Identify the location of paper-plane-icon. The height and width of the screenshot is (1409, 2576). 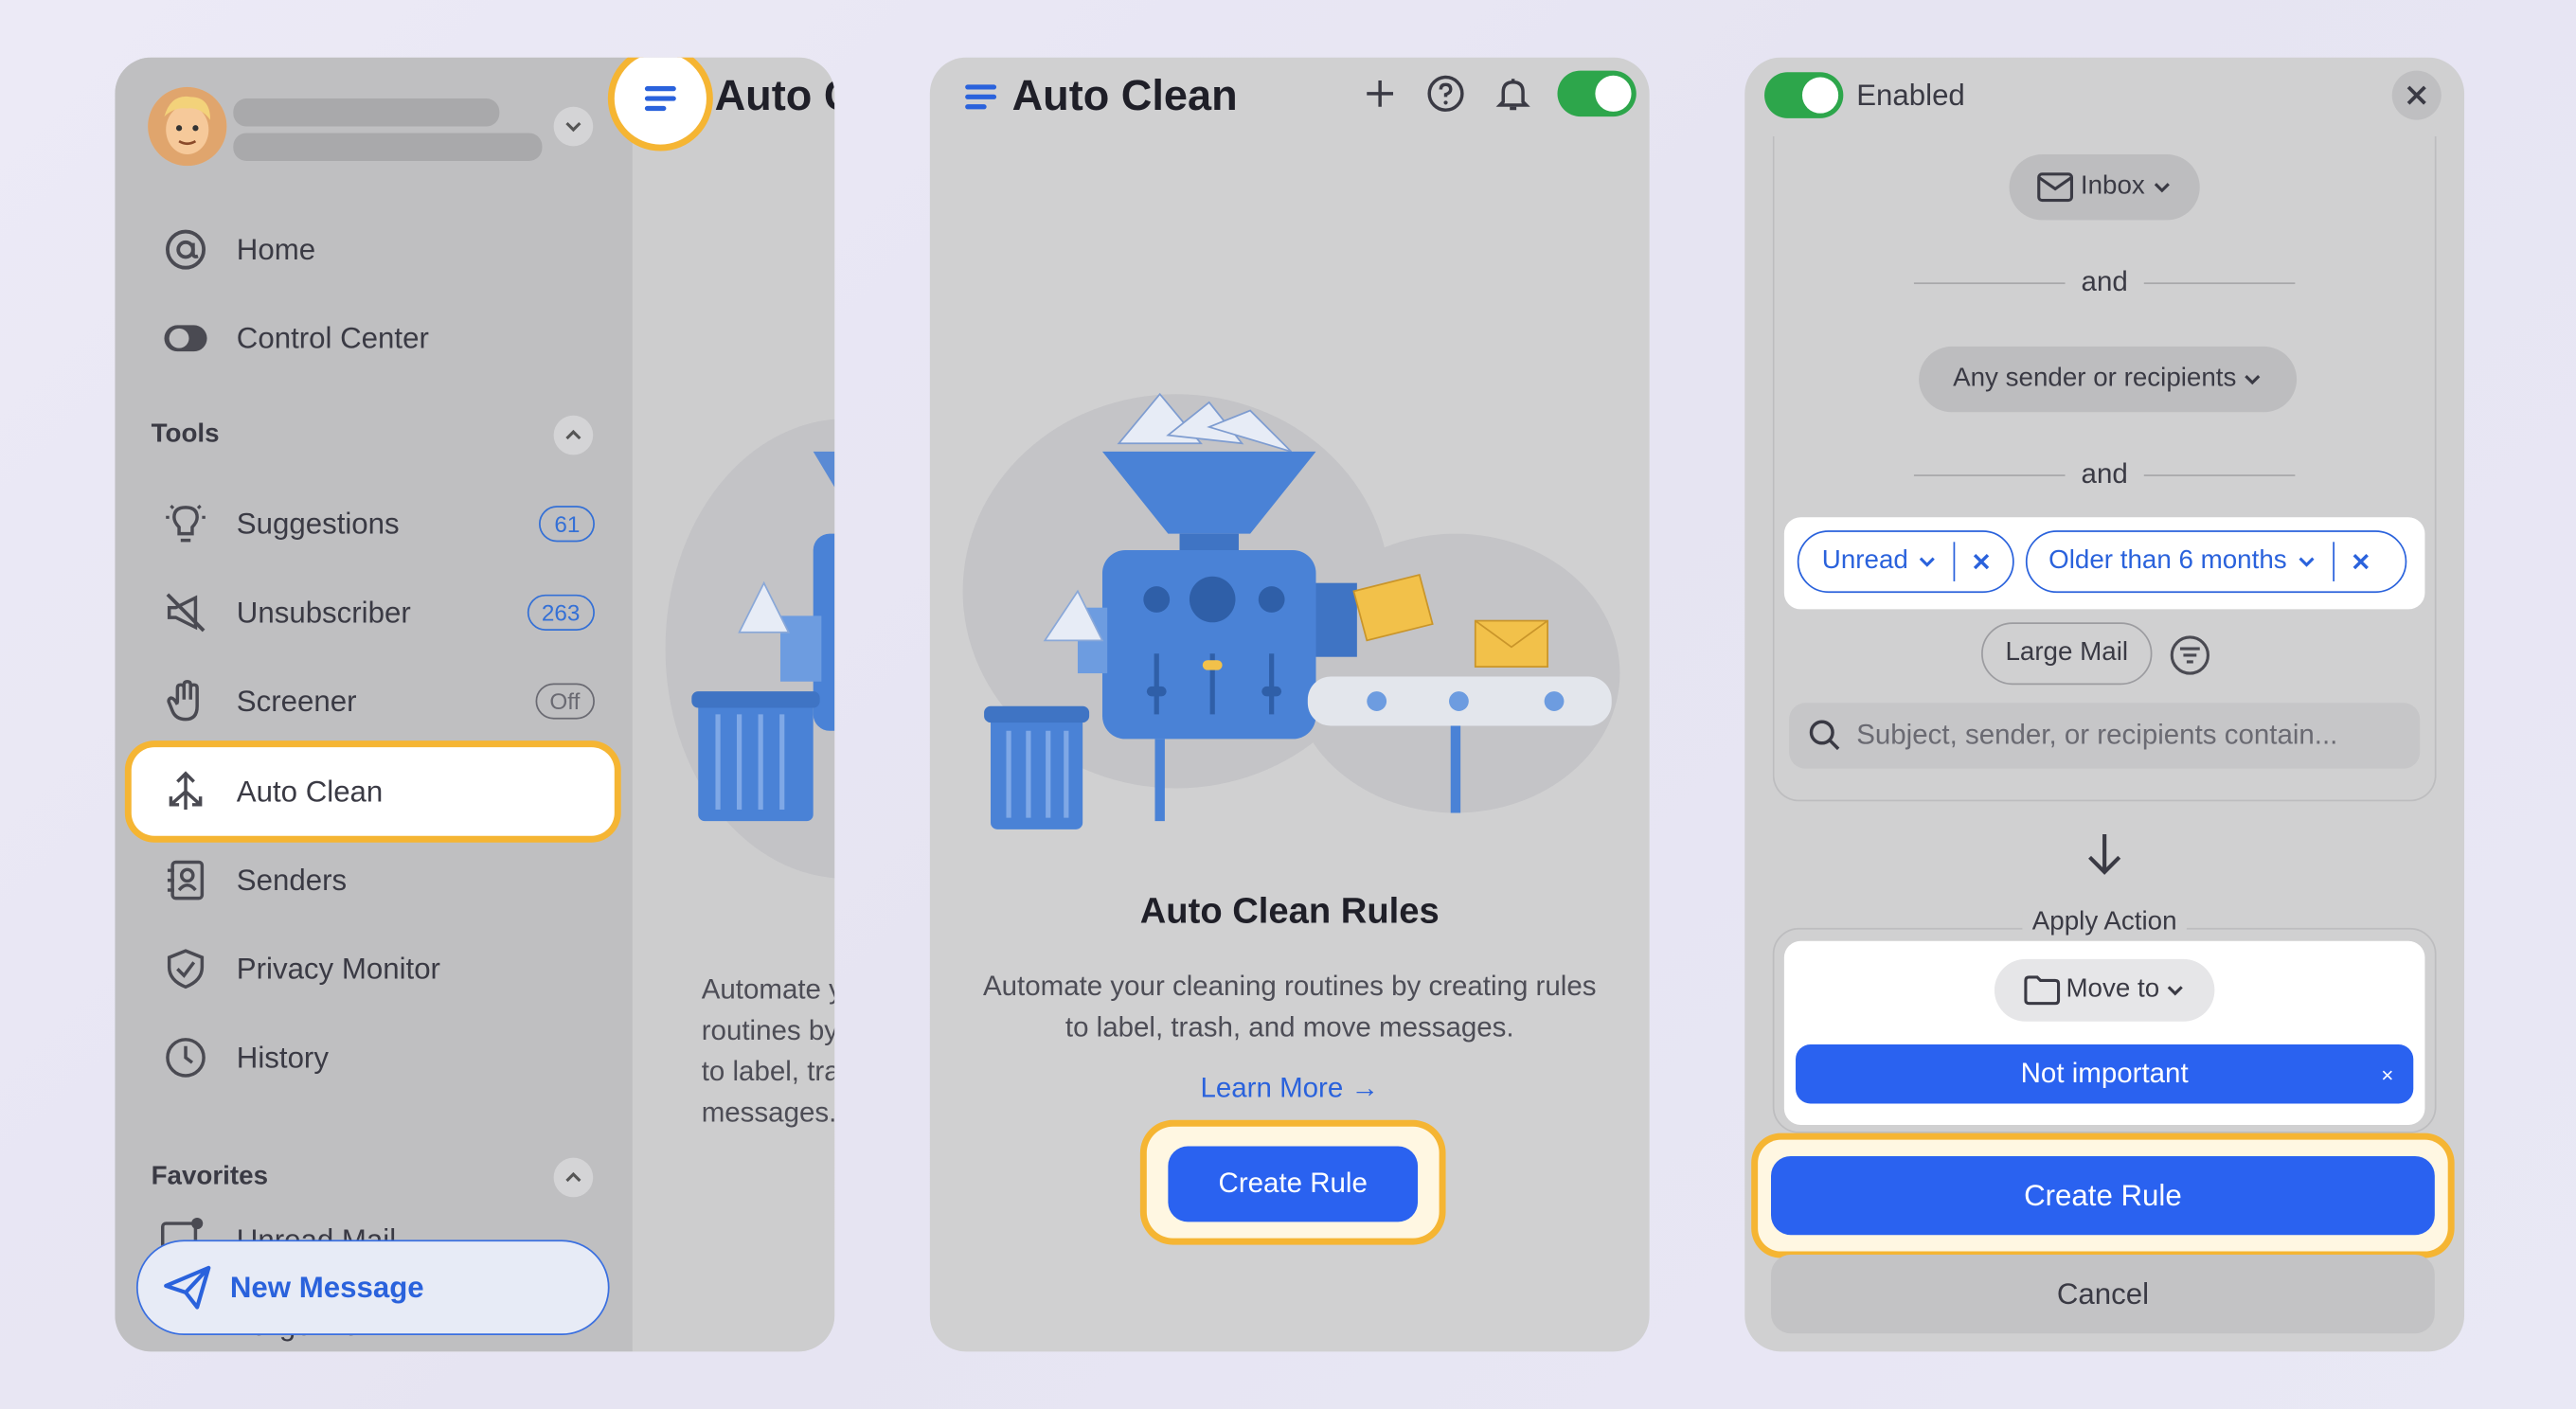
(187, 1287).